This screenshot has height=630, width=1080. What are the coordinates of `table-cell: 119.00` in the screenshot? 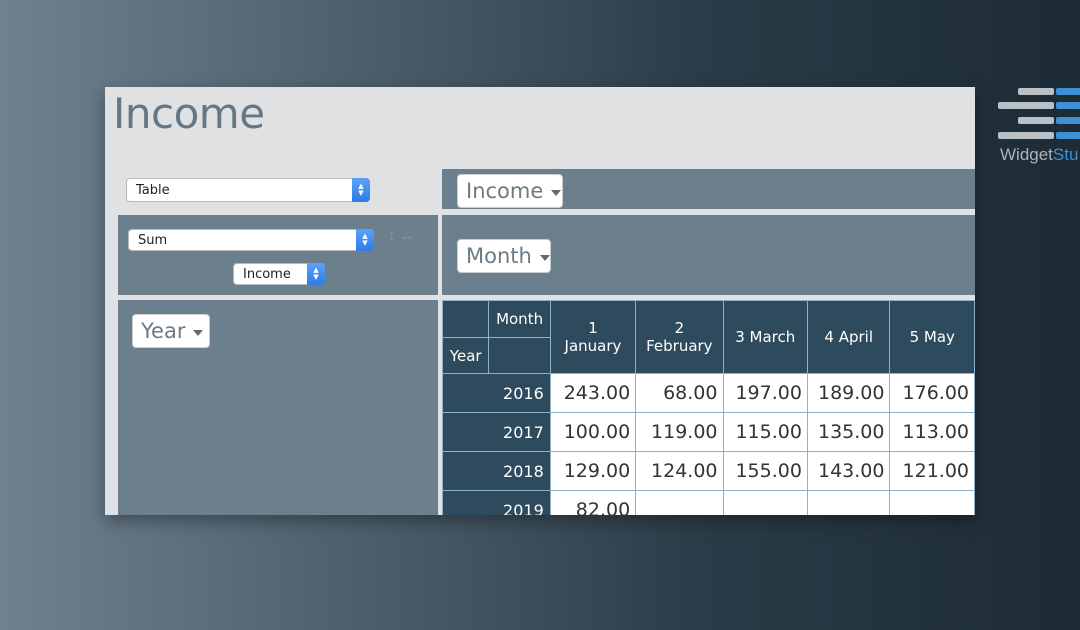 It's located at (679, 432).